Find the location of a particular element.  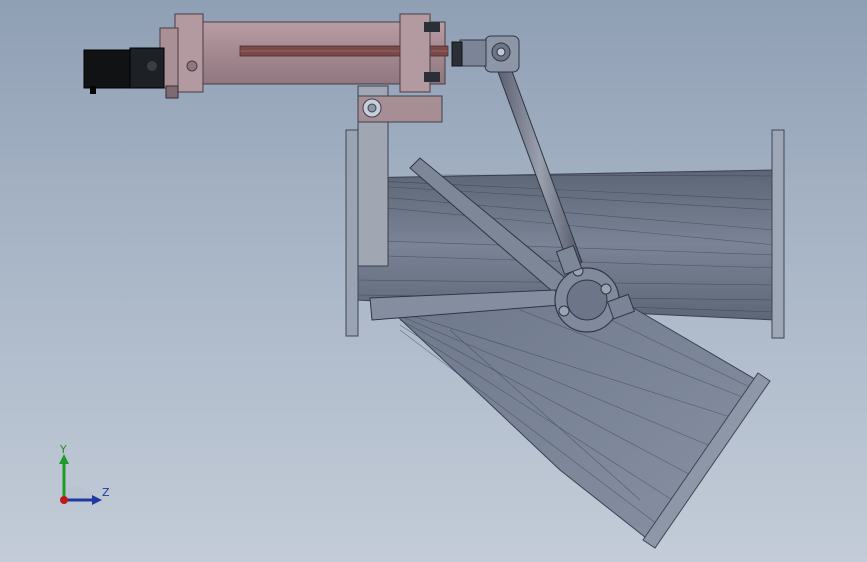

cylinder-rear-cap is located at coordinates (189, 53).